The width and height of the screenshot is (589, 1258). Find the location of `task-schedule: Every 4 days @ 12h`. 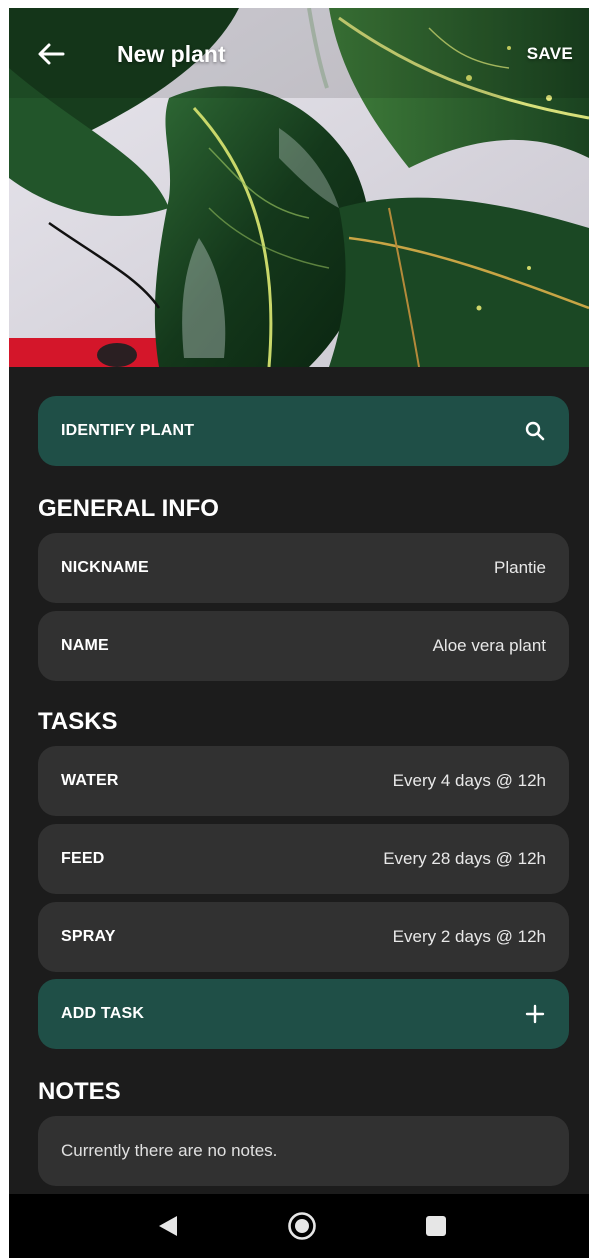

task-schedule: Every 4 days @ 12h is located at coordinates (469, 780).